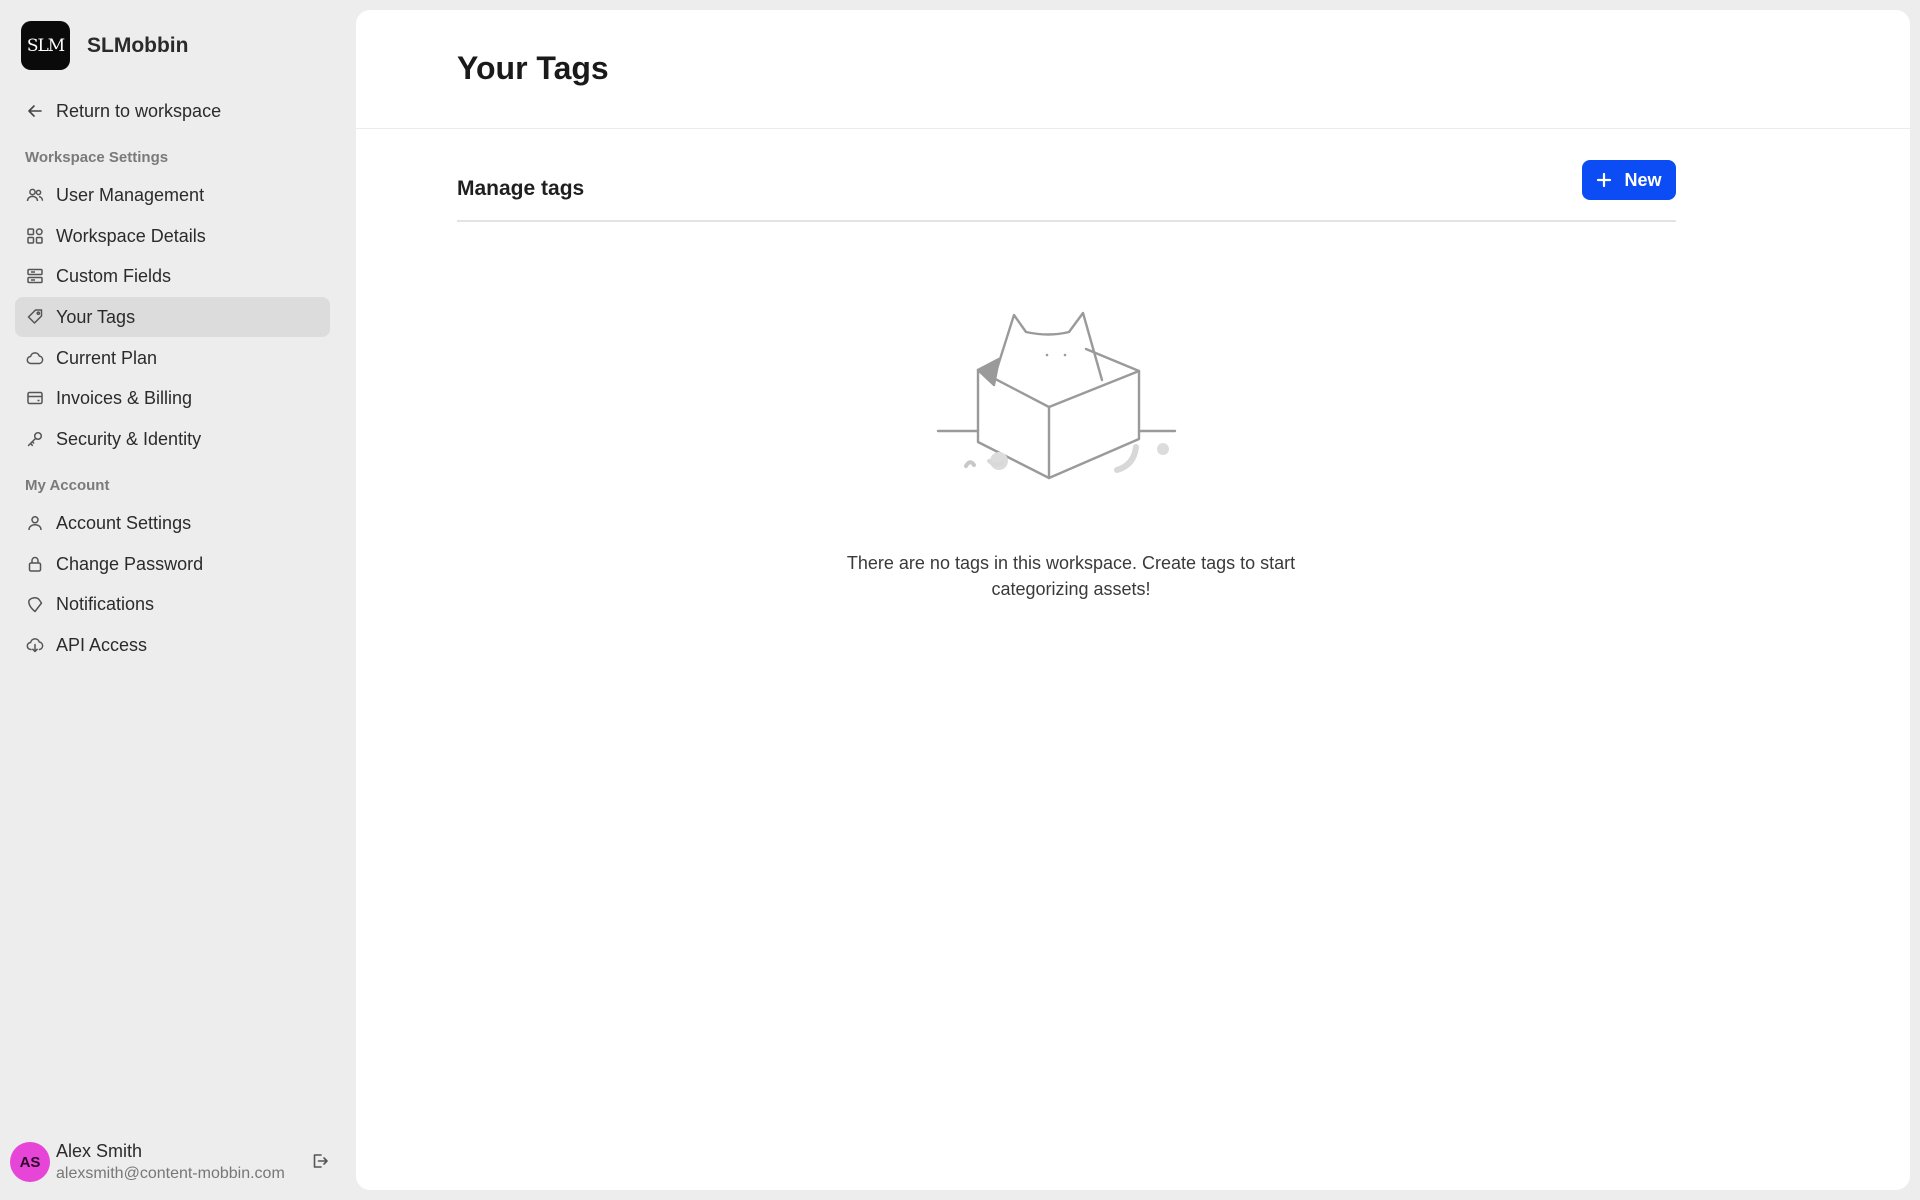 The height and width of the screenshot is (1200, 1920). Describe the element at coordinates (35, 276) in the screenshot. I see `fields-icon` at that location.